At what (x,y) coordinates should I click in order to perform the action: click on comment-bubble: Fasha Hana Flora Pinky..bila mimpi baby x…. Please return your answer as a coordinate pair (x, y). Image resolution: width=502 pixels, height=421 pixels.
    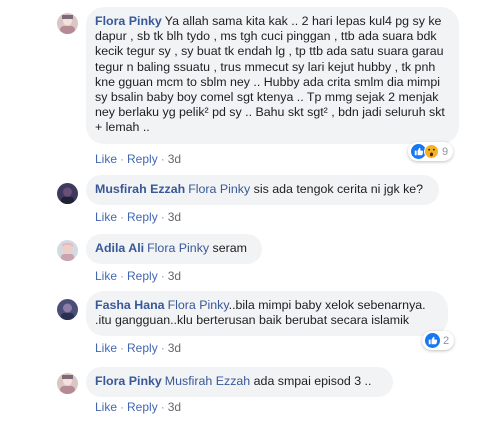
    Looking at the image, I should click on (267, 314).